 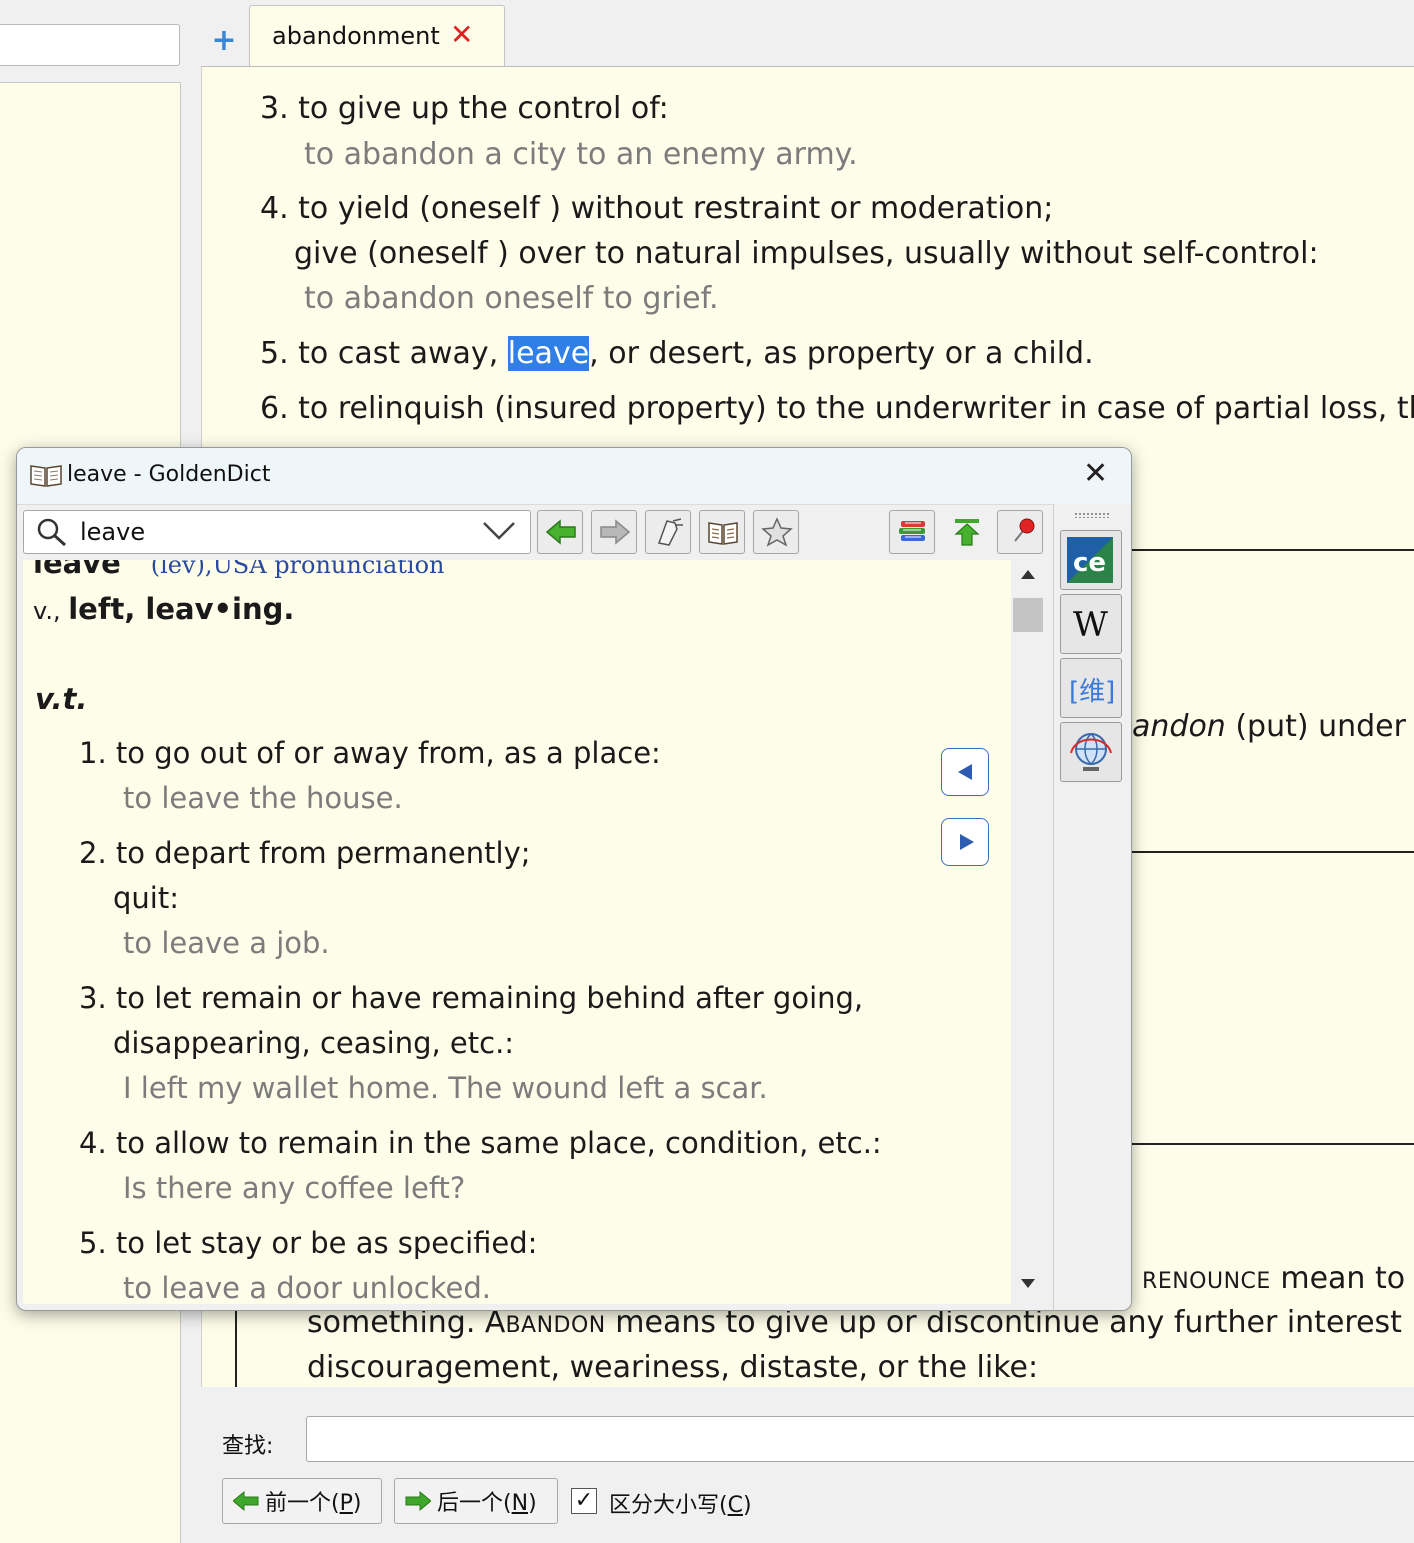 What do you see at coordinates (464, 108) in the screenshot?
I see `definition-3: 3. to give up the control of:` at bounding box center [464, 108].